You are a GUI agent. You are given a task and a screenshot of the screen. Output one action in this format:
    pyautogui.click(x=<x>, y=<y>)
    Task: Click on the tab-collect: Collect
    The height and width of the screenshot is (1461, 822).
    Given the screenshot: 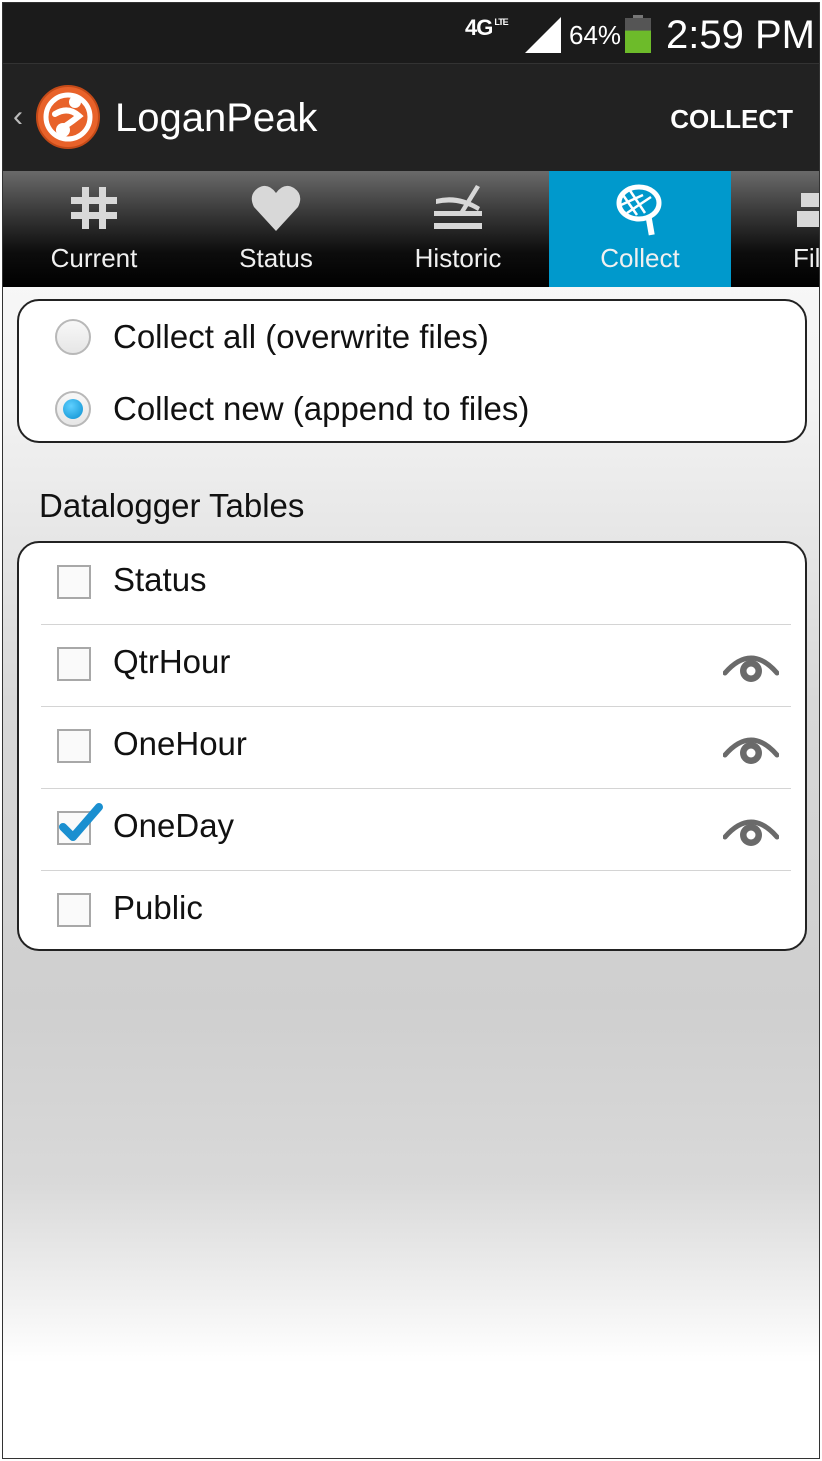 What is the action you would take?
    pyautogui.click(x=640, y=229)
    